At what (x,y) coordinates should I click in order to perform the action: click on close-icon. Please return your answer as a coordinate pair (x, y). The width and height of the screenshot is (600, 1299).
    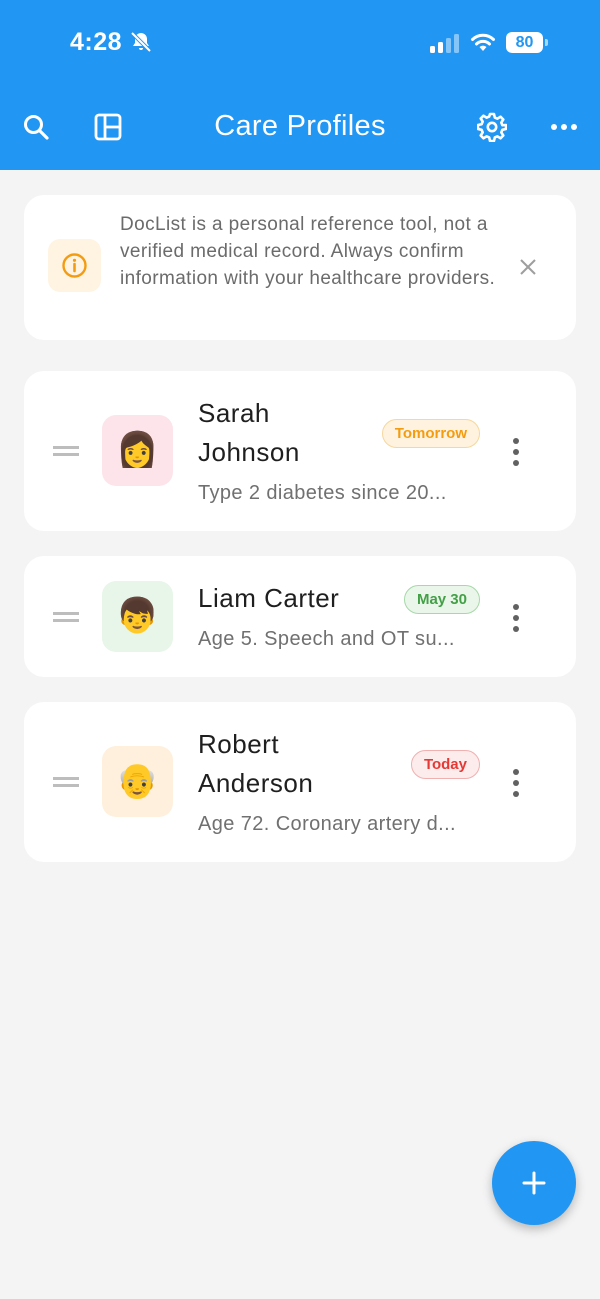
    Looking at the image, I should click on (528, 267).